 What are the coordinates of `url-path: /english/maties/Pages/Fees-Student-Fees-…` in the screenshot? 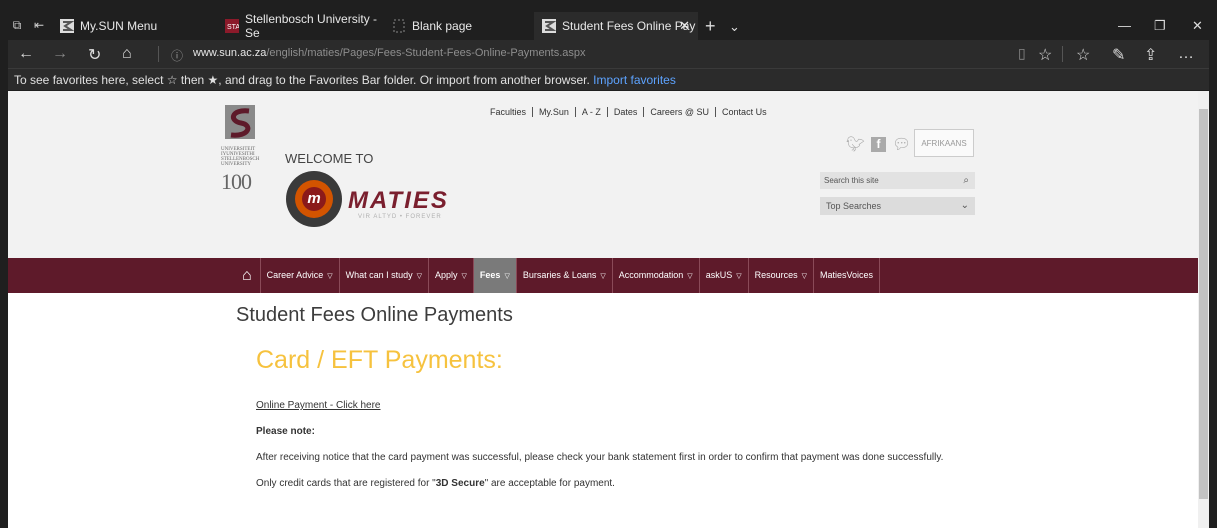 It's located at (426, 53).